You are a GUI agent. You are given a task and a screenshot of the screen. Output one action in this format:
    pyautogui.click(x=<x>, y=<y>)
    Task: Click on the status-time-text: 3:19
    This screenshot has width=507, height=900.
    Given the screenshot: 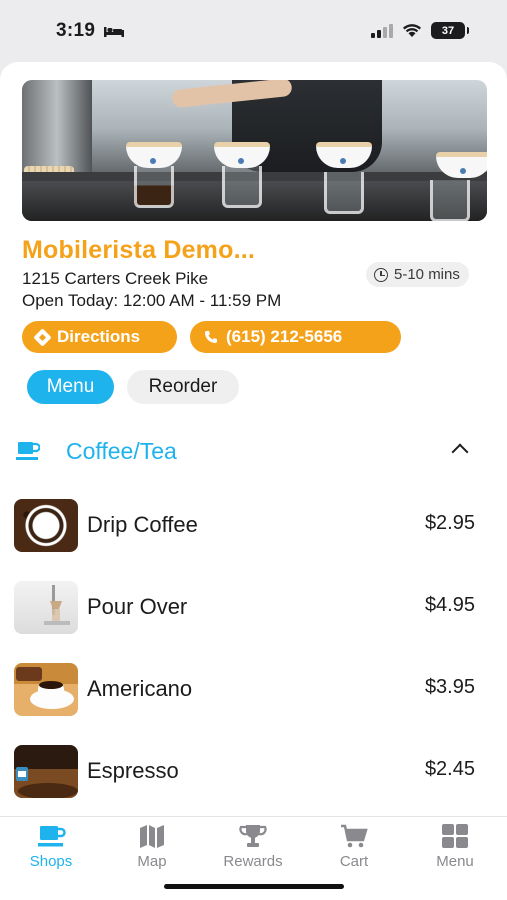 What is the action you would take?
    pyautogui.click(x=76, y=30)
    